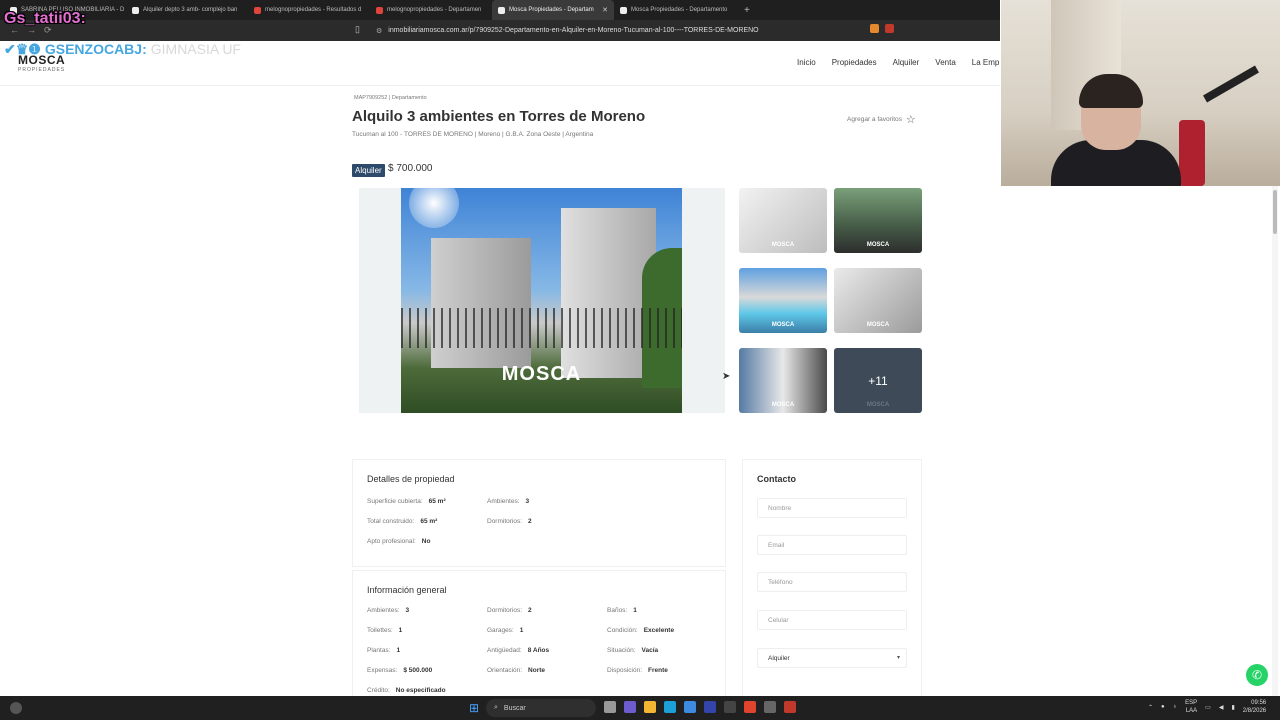 The width and height of the screenshot is (1280, 720). I want to click on windows-start-icon: ⊞, so click(474, 708).